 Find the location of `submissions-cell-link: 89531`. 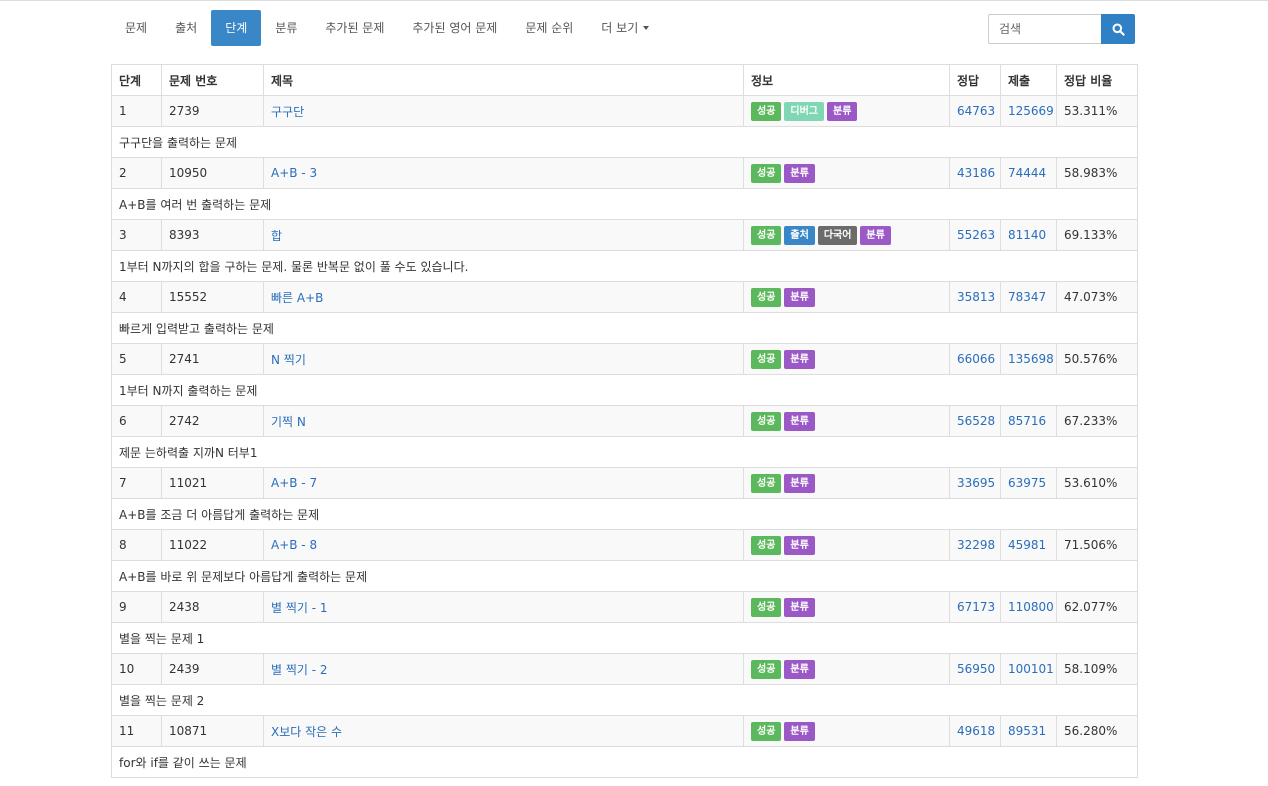

submissions-cell-link: 89531 is located at coordinates (1027, 731).